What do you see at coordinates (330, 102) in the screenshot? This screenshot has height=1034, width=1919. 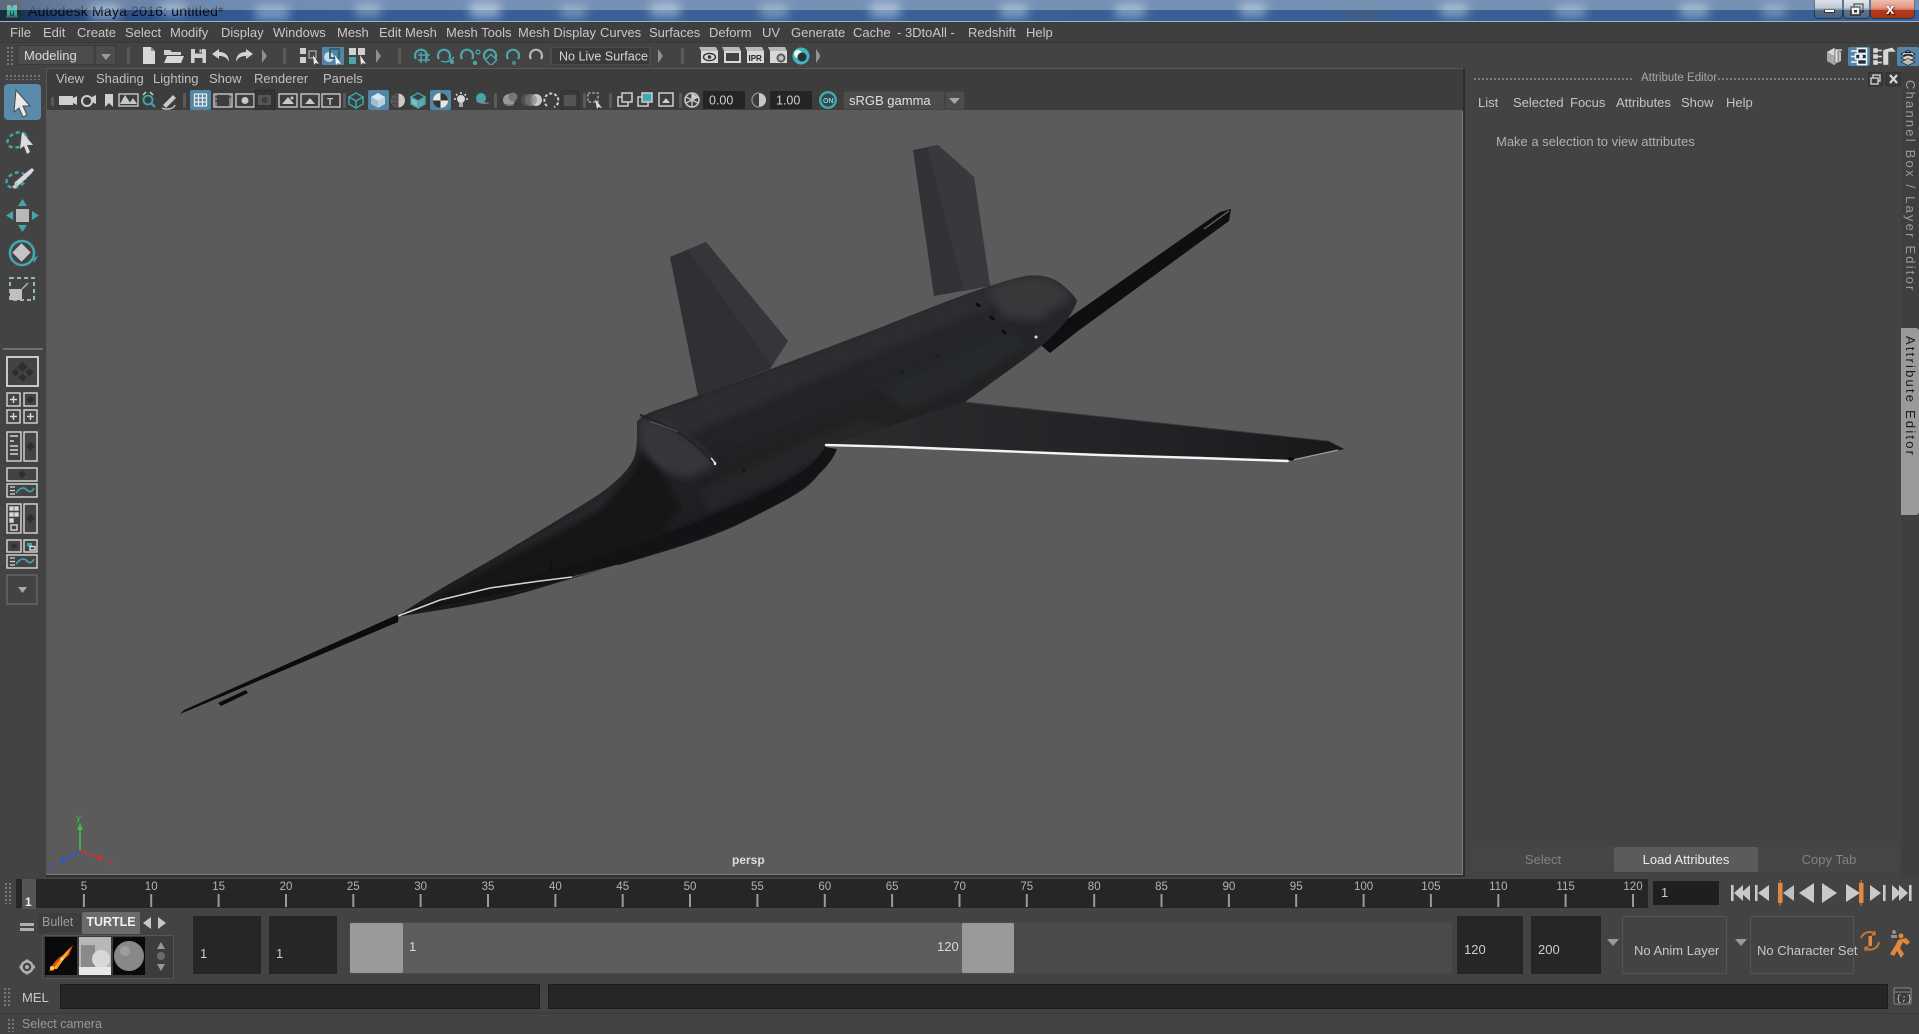 I see `svg-text: T` at bounding box center [330, 102].